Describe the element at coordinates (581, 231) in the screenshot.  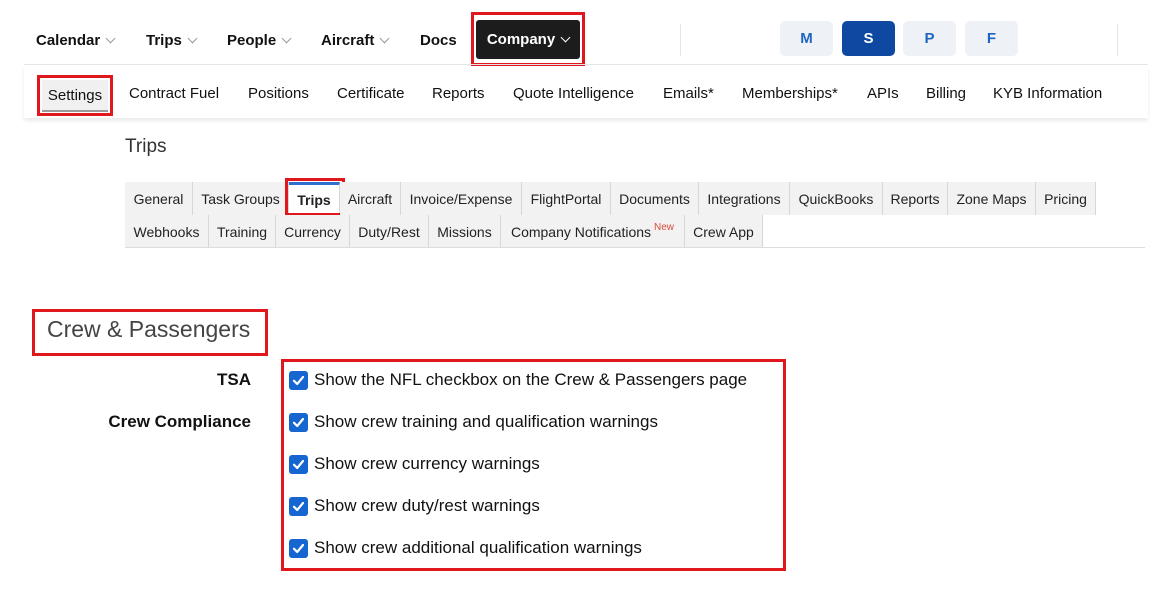
I see `tab-company-notifications-label: Company Notifications` at that location.